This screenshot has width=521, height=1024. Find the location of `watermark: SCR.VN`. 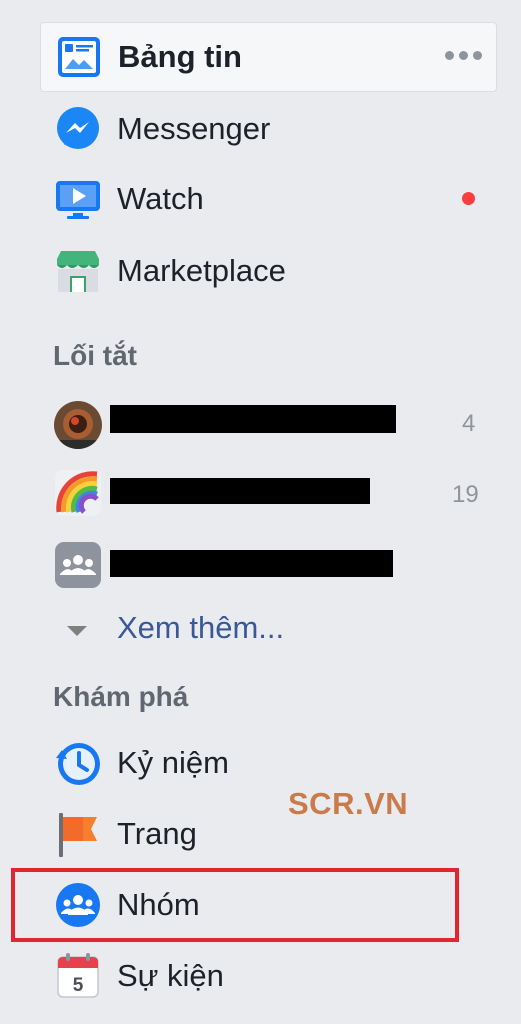

watermark: SCR.VN is located at coordinates (348, 803).